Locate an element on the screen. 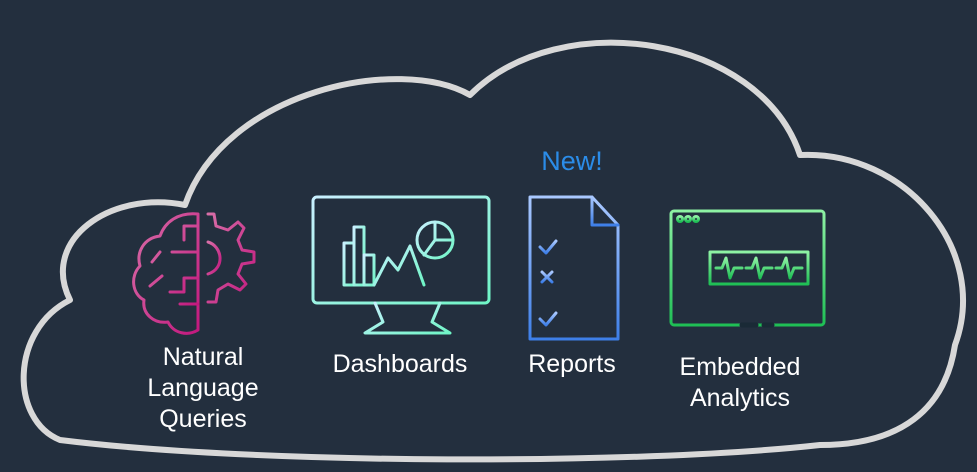  new-badge: New! is located at coordinates (572, 161).